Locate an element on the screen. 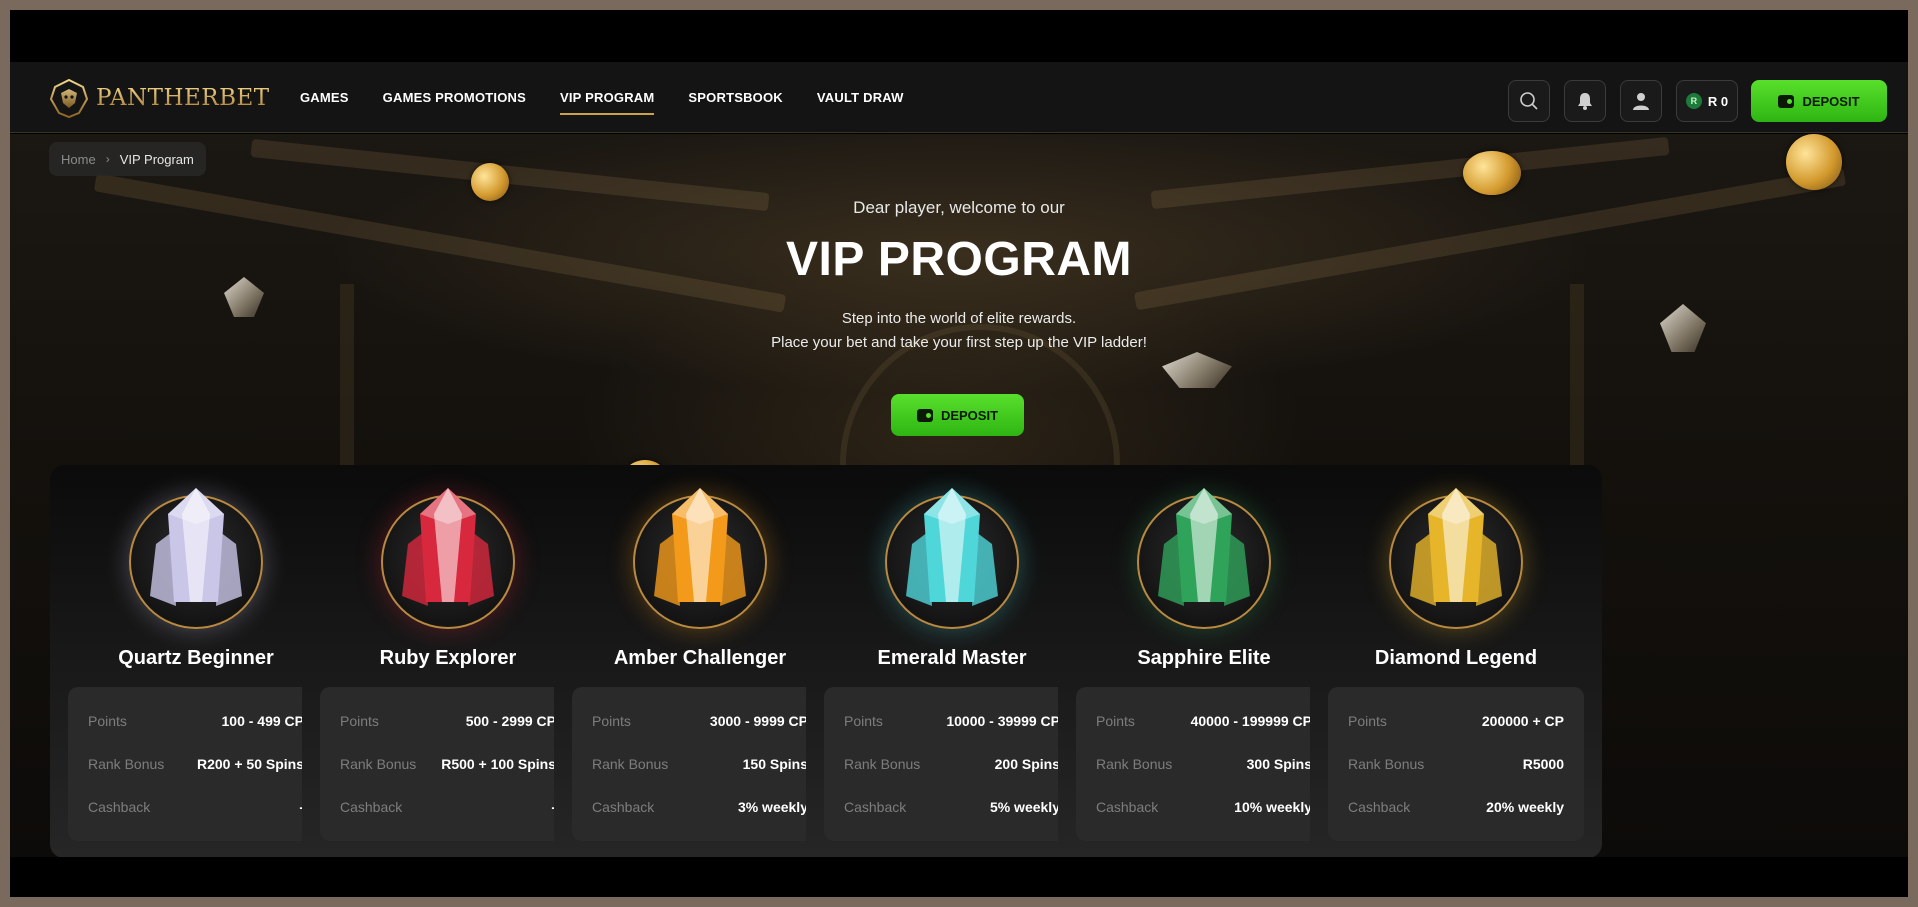 The width and height of the screenshot is (1918, 907). rank-bonus-value: R5000 is located at coordinates (1543, 764).